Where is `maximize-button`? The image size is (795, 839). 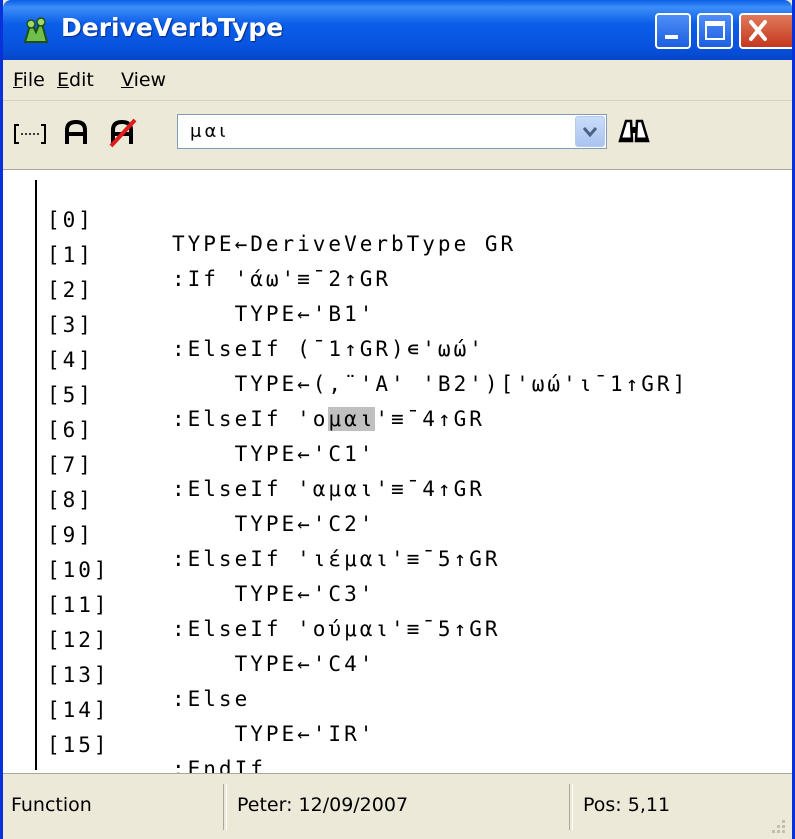 maximize-button is located at coordinates (715, 31).